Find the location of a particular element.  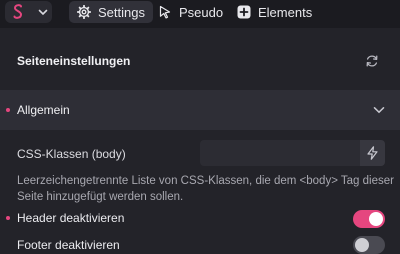

css-classes-input is located at coordinates (280, 153).